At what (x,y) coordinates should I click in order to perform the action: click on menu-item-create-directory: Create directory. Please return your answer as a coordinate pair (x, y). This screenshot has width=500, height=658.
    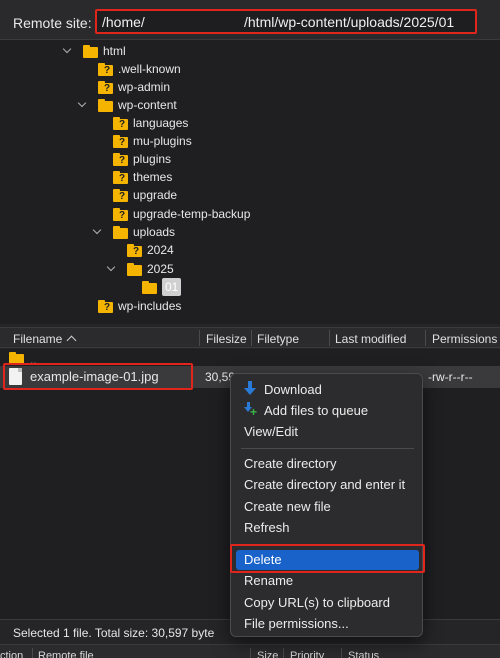
    Looking at the image, I should click on (327, 464).